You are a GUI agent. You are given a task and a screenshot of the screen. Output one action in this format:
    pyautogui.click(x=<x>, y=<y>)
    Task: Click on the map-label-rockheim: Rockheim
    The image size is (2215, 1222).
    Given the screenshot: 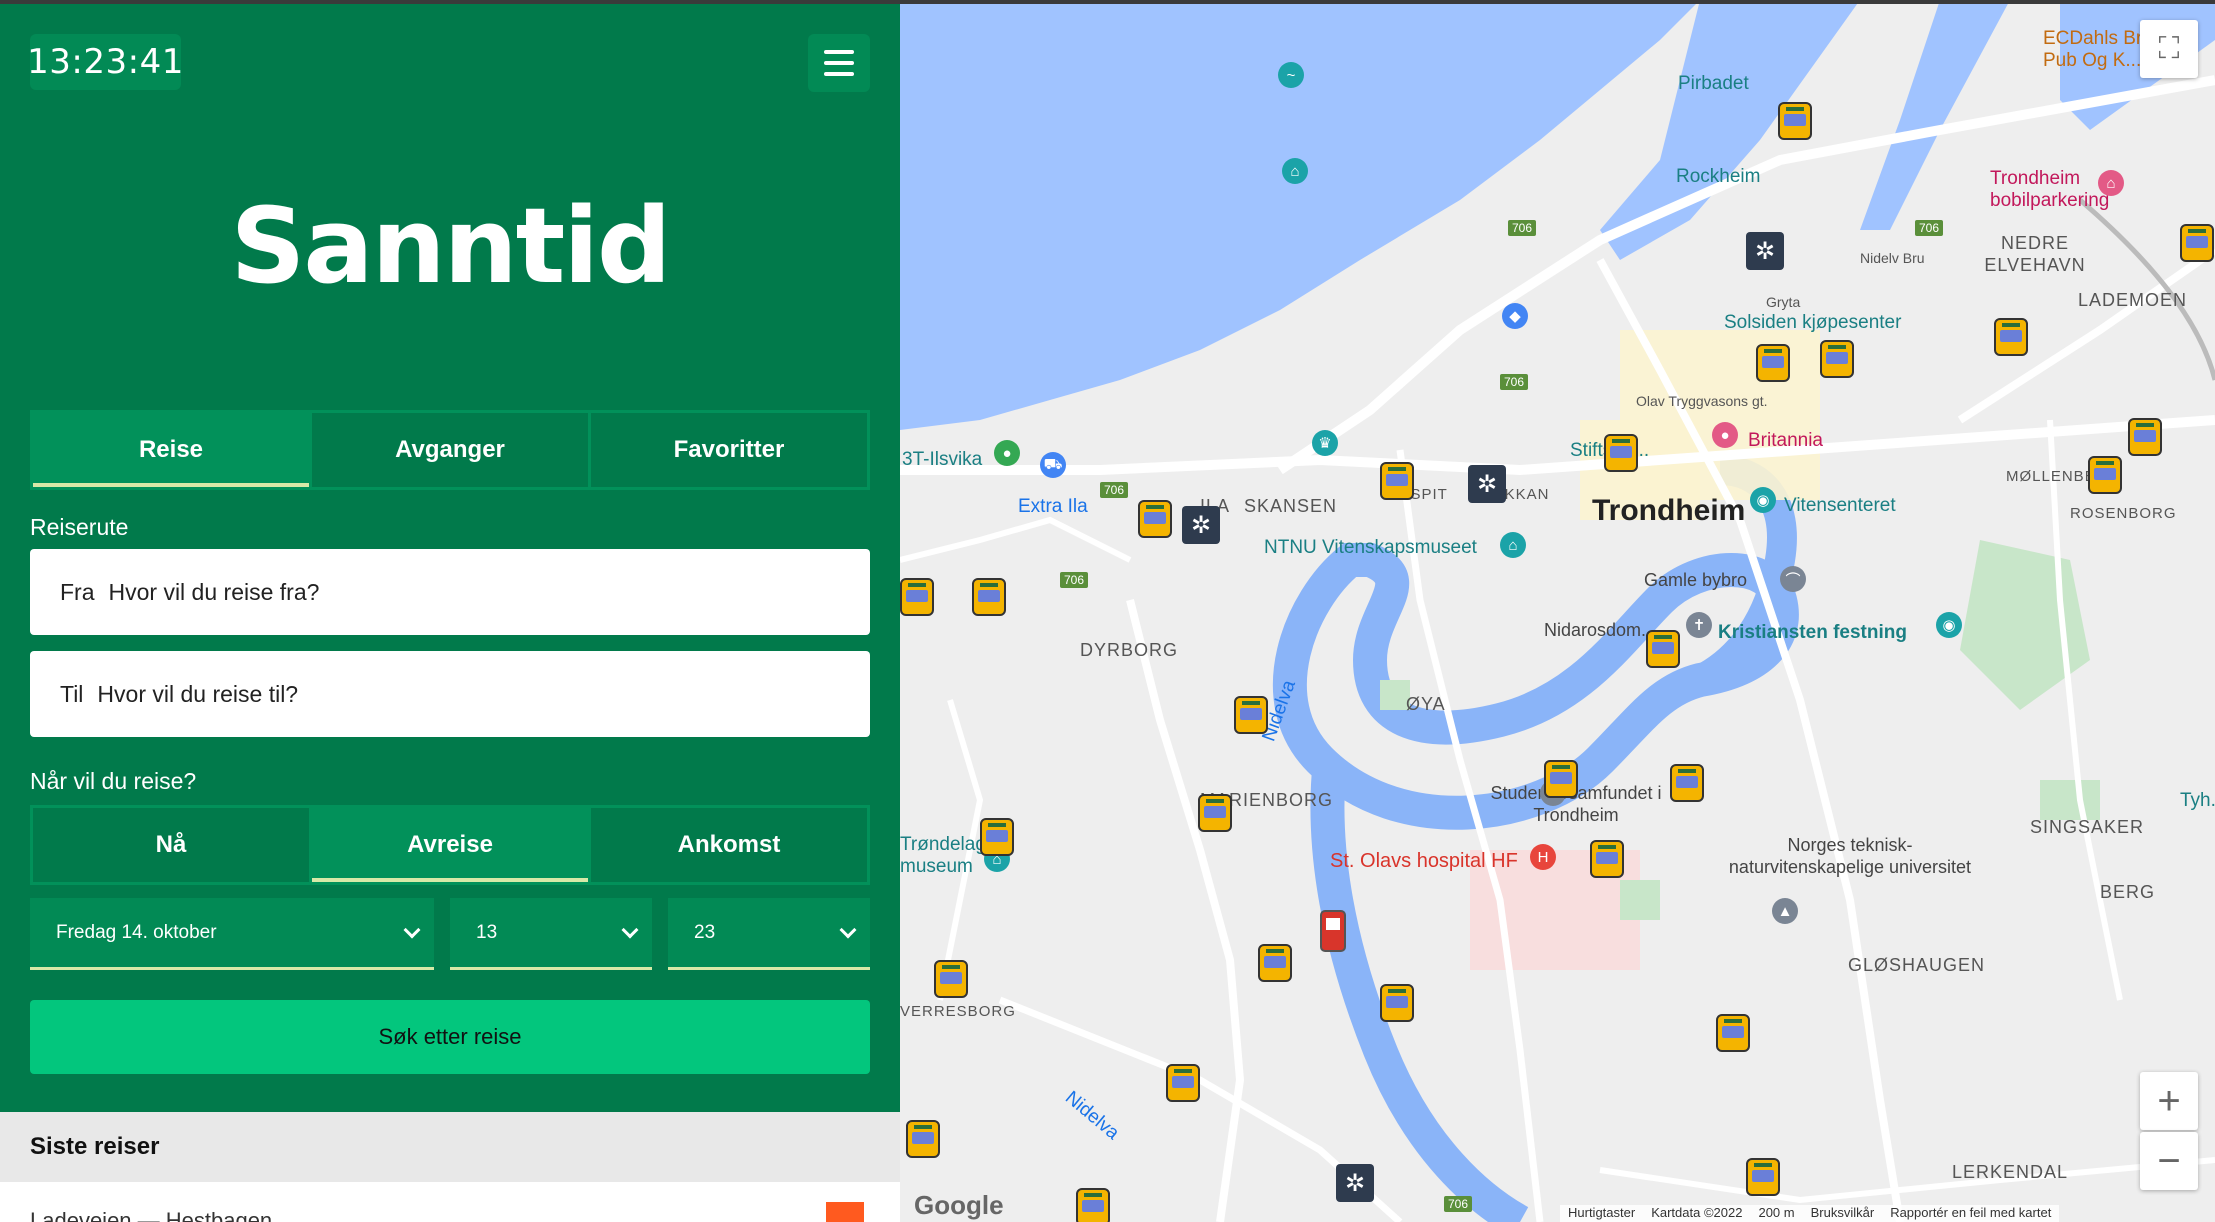 What is the action you would take?
    pyautogui.click(x=1718, y=177)
    